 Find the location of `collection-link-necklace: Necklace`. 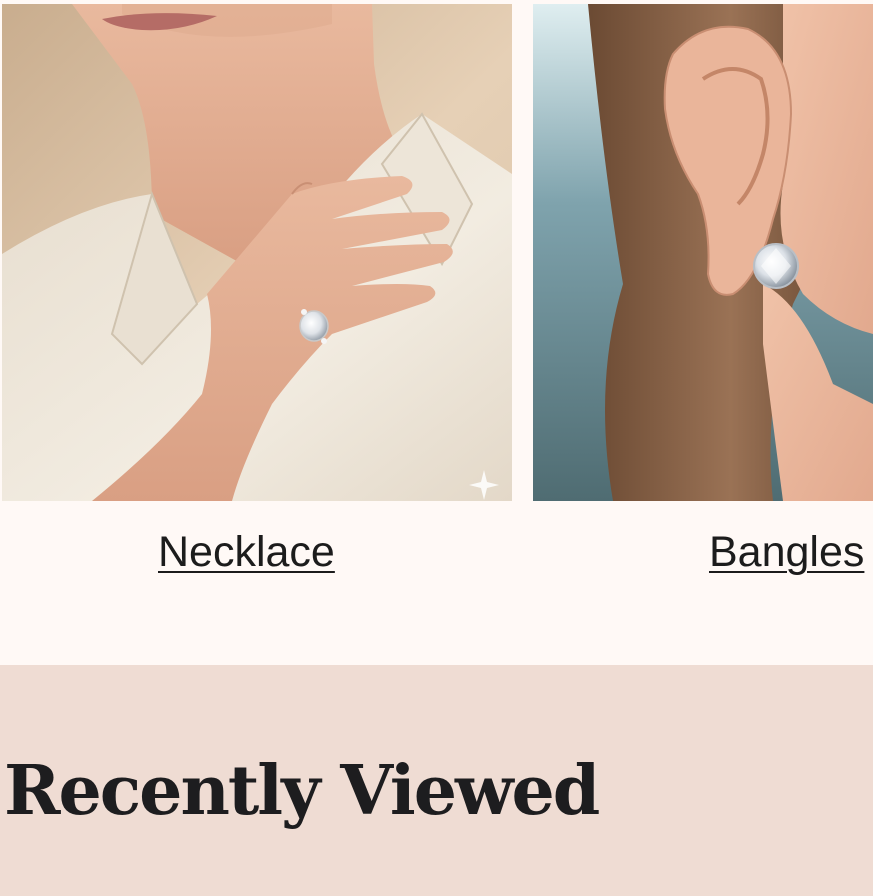

collection-link-necklace: Necklace is located at coordinates (246, 552).